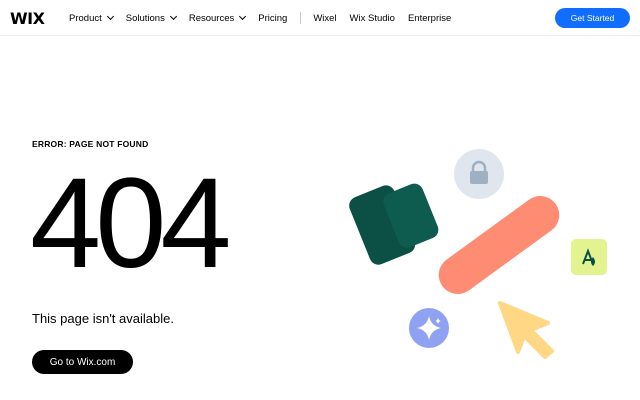 This screenshot has height=400, width=640. I want to click on nav-enterprise: Enterprise, so click(429, 18).